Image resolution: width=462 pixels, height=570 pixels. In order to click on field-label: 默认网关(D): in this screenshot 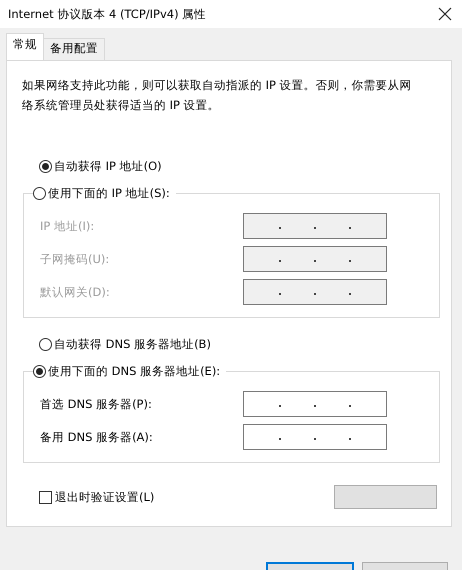, I will do `click(75, 292)`.